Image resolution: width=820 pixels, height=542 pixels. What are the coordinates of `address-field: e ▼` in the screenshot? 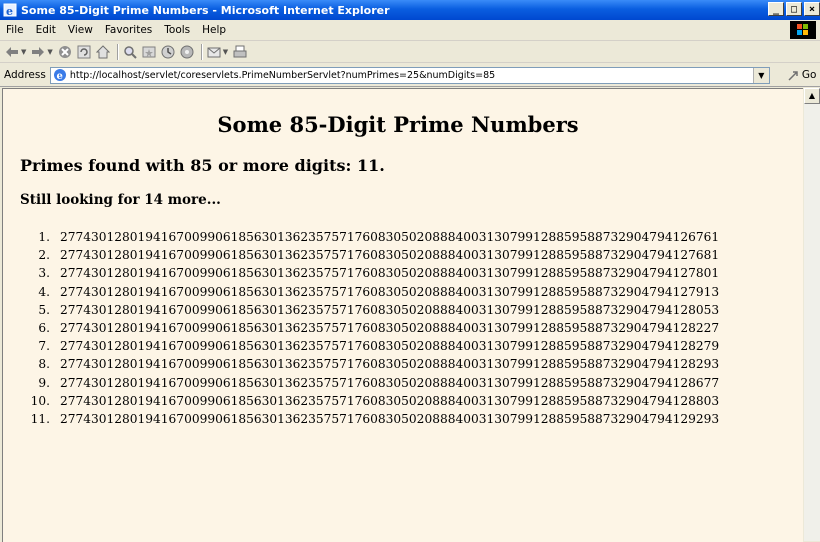 It's located at (409, 75).